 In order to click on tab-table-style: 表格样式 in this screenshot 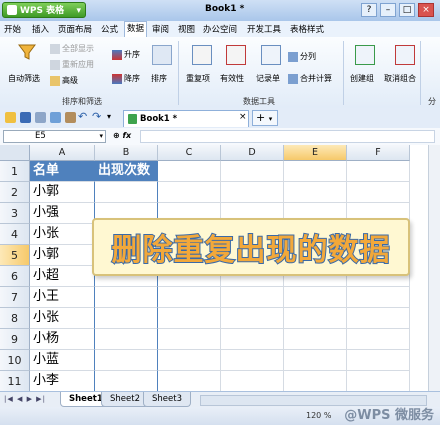, I will do `click(307, 29)`.